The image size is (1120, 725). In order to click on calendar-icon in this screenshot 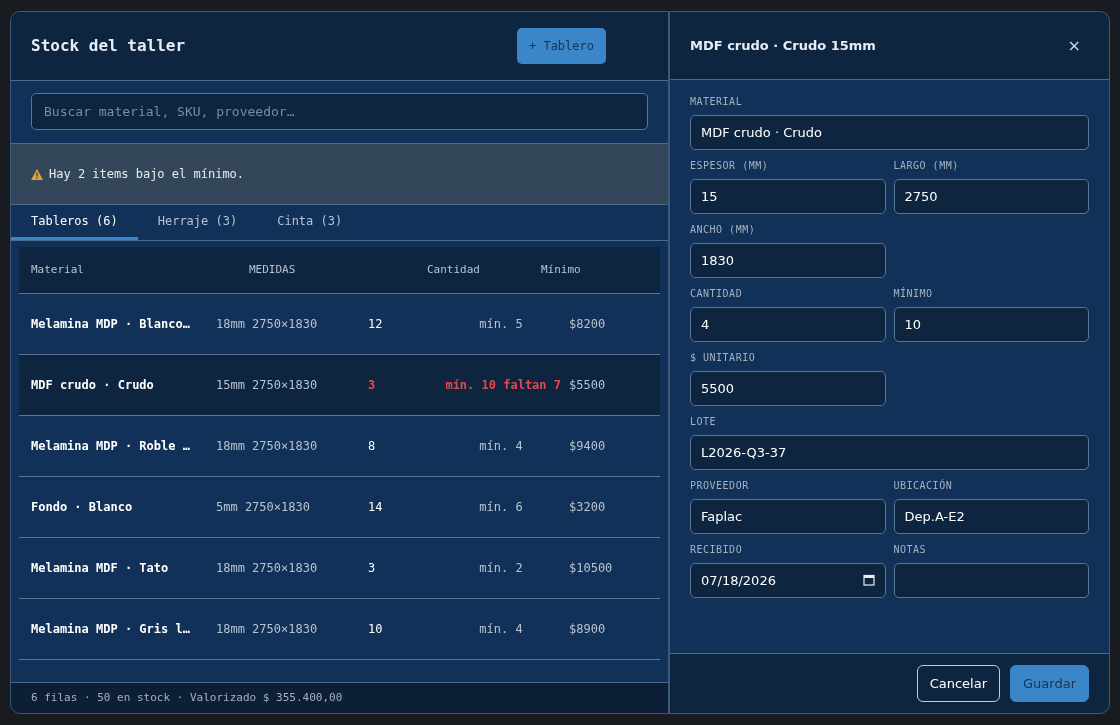, I will do `click(868, 580)`.